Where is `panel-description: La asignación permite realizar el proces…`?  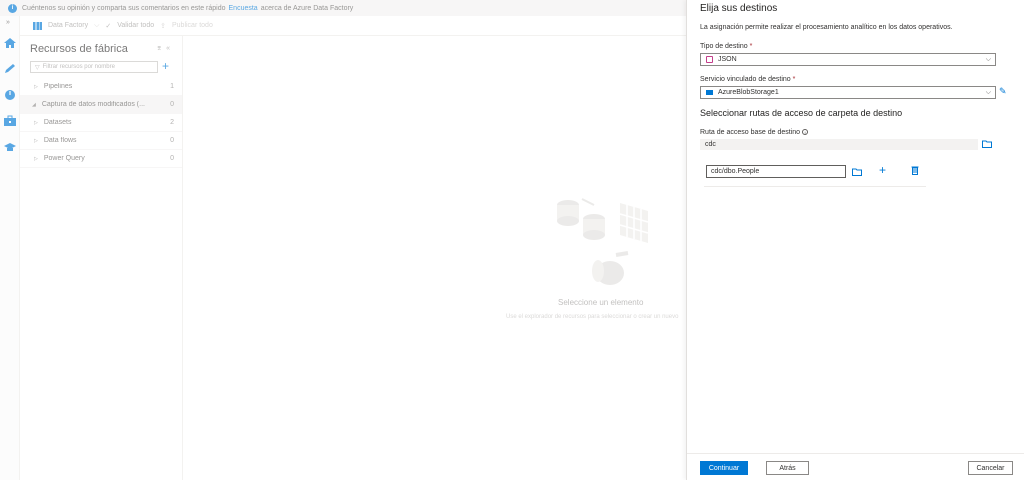 panel-description: La asignación permite realizar el proces… is located at coordinates (826, 27).